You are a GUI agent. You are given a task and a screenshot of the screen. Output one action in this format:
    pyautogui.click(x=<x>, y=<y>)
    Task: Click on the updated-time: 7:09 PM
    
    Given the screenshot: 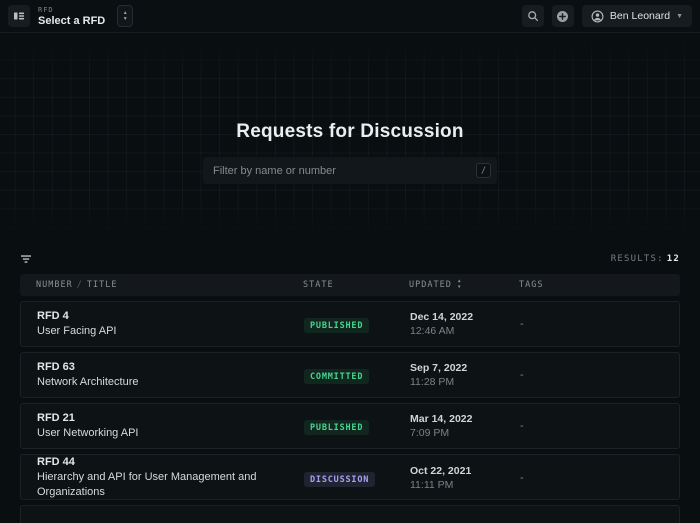 What is the action you would take?
    pyautogui.click(x=430, y=433)
    